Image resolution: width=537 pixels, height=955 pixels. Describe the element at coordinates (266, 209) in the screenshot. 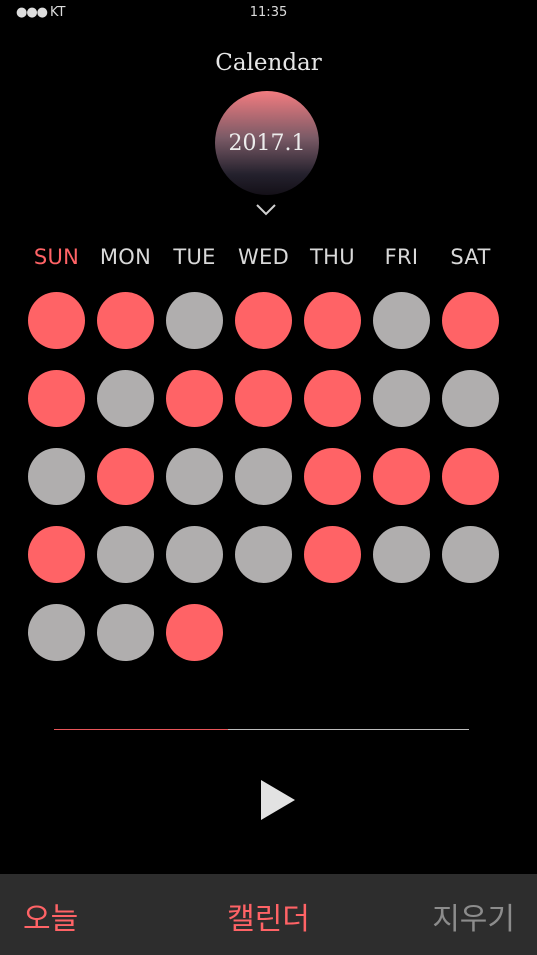

I see `chevron-down-icon` at that location.